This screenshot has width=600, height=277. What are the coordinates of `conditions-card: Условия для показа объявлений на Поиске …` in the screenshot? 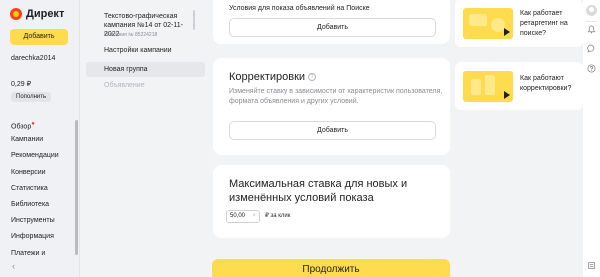 It's located at (331, 22).